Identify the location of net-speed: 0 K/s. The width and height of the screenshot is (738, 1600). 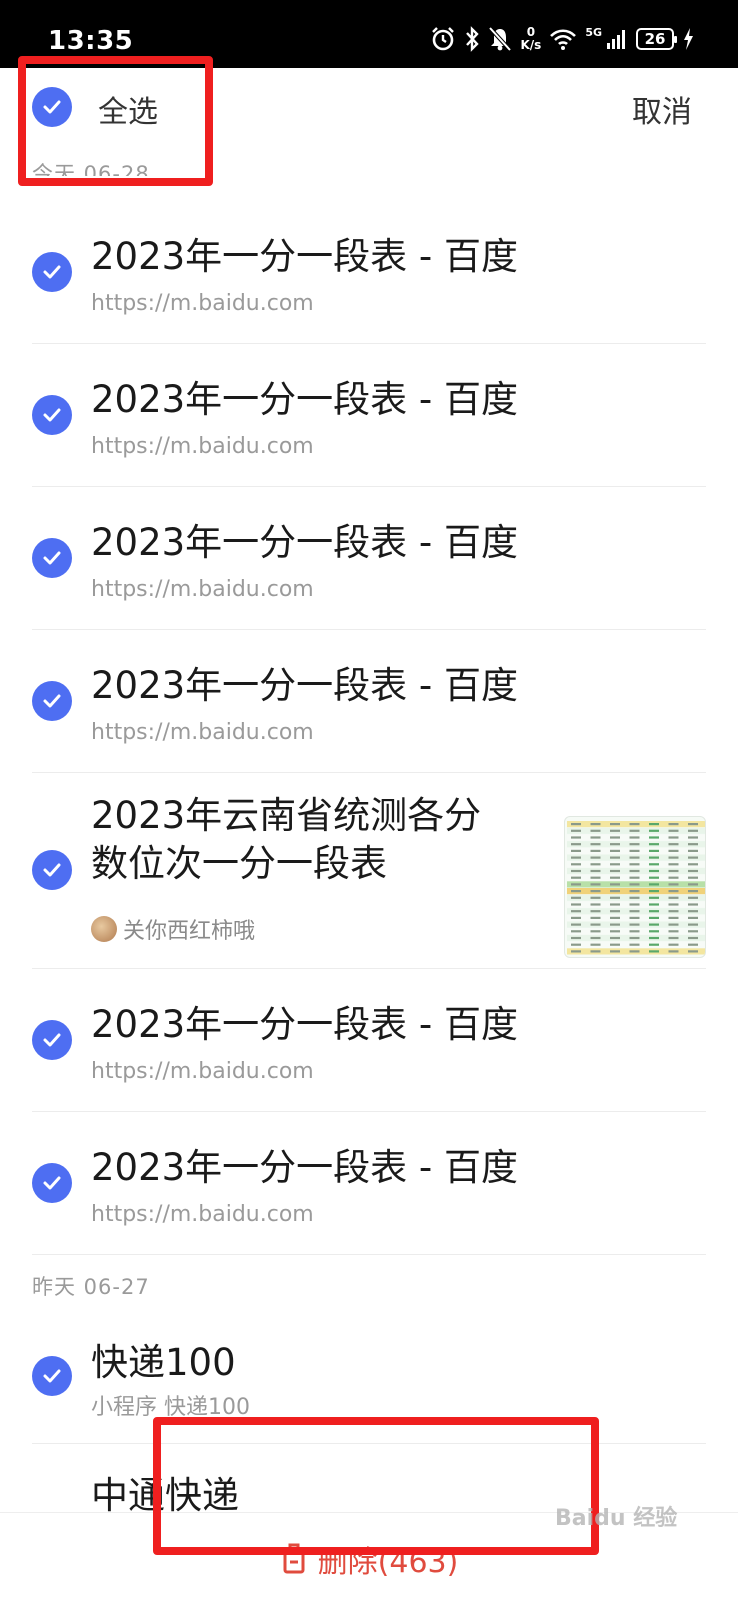
(530, 39).